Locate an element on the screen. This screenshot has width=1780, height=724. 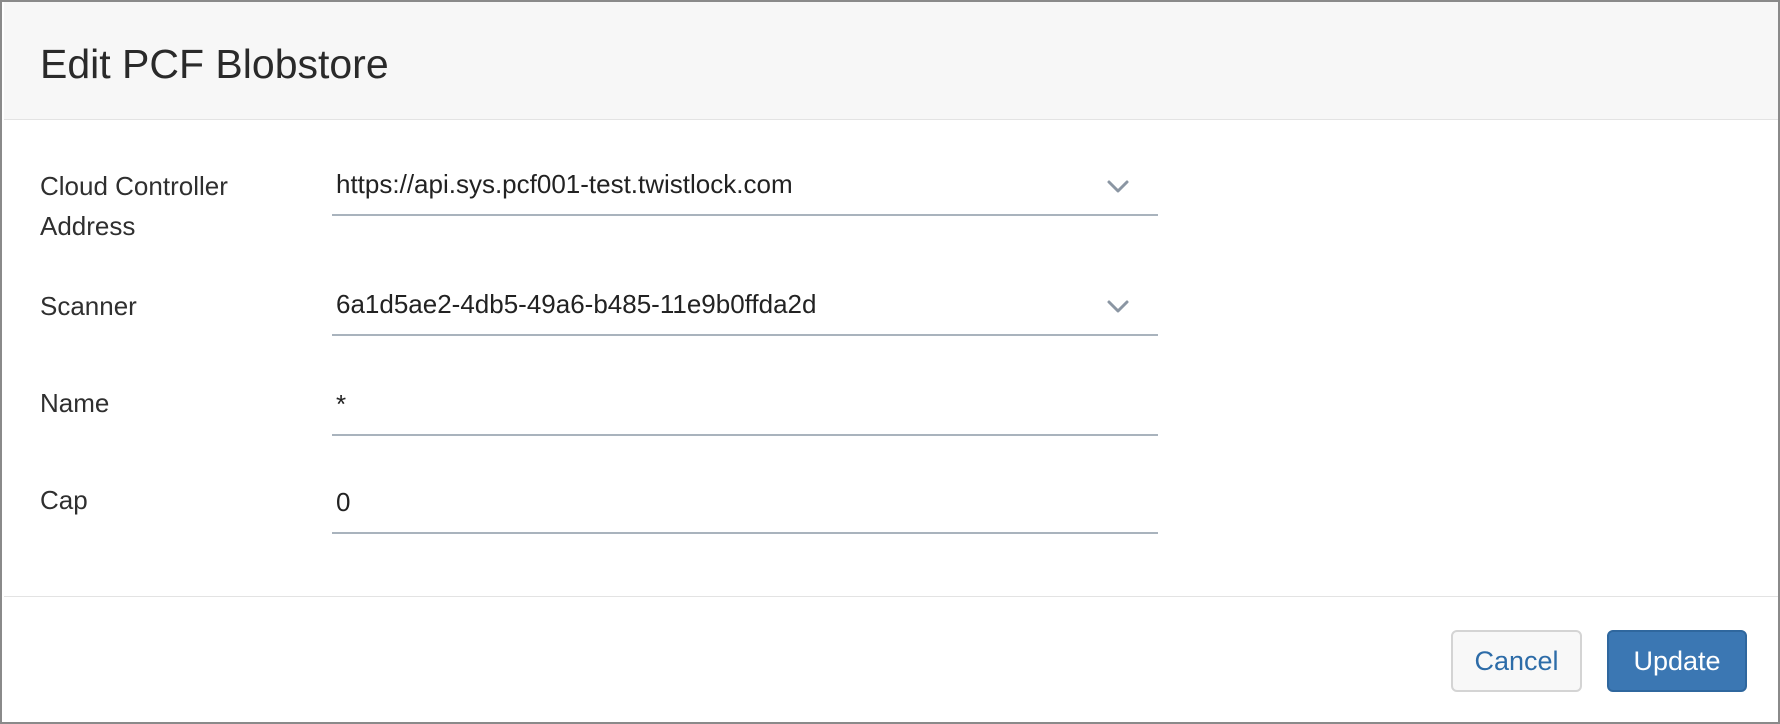
name-value: * is located at coordinates (341, 404).